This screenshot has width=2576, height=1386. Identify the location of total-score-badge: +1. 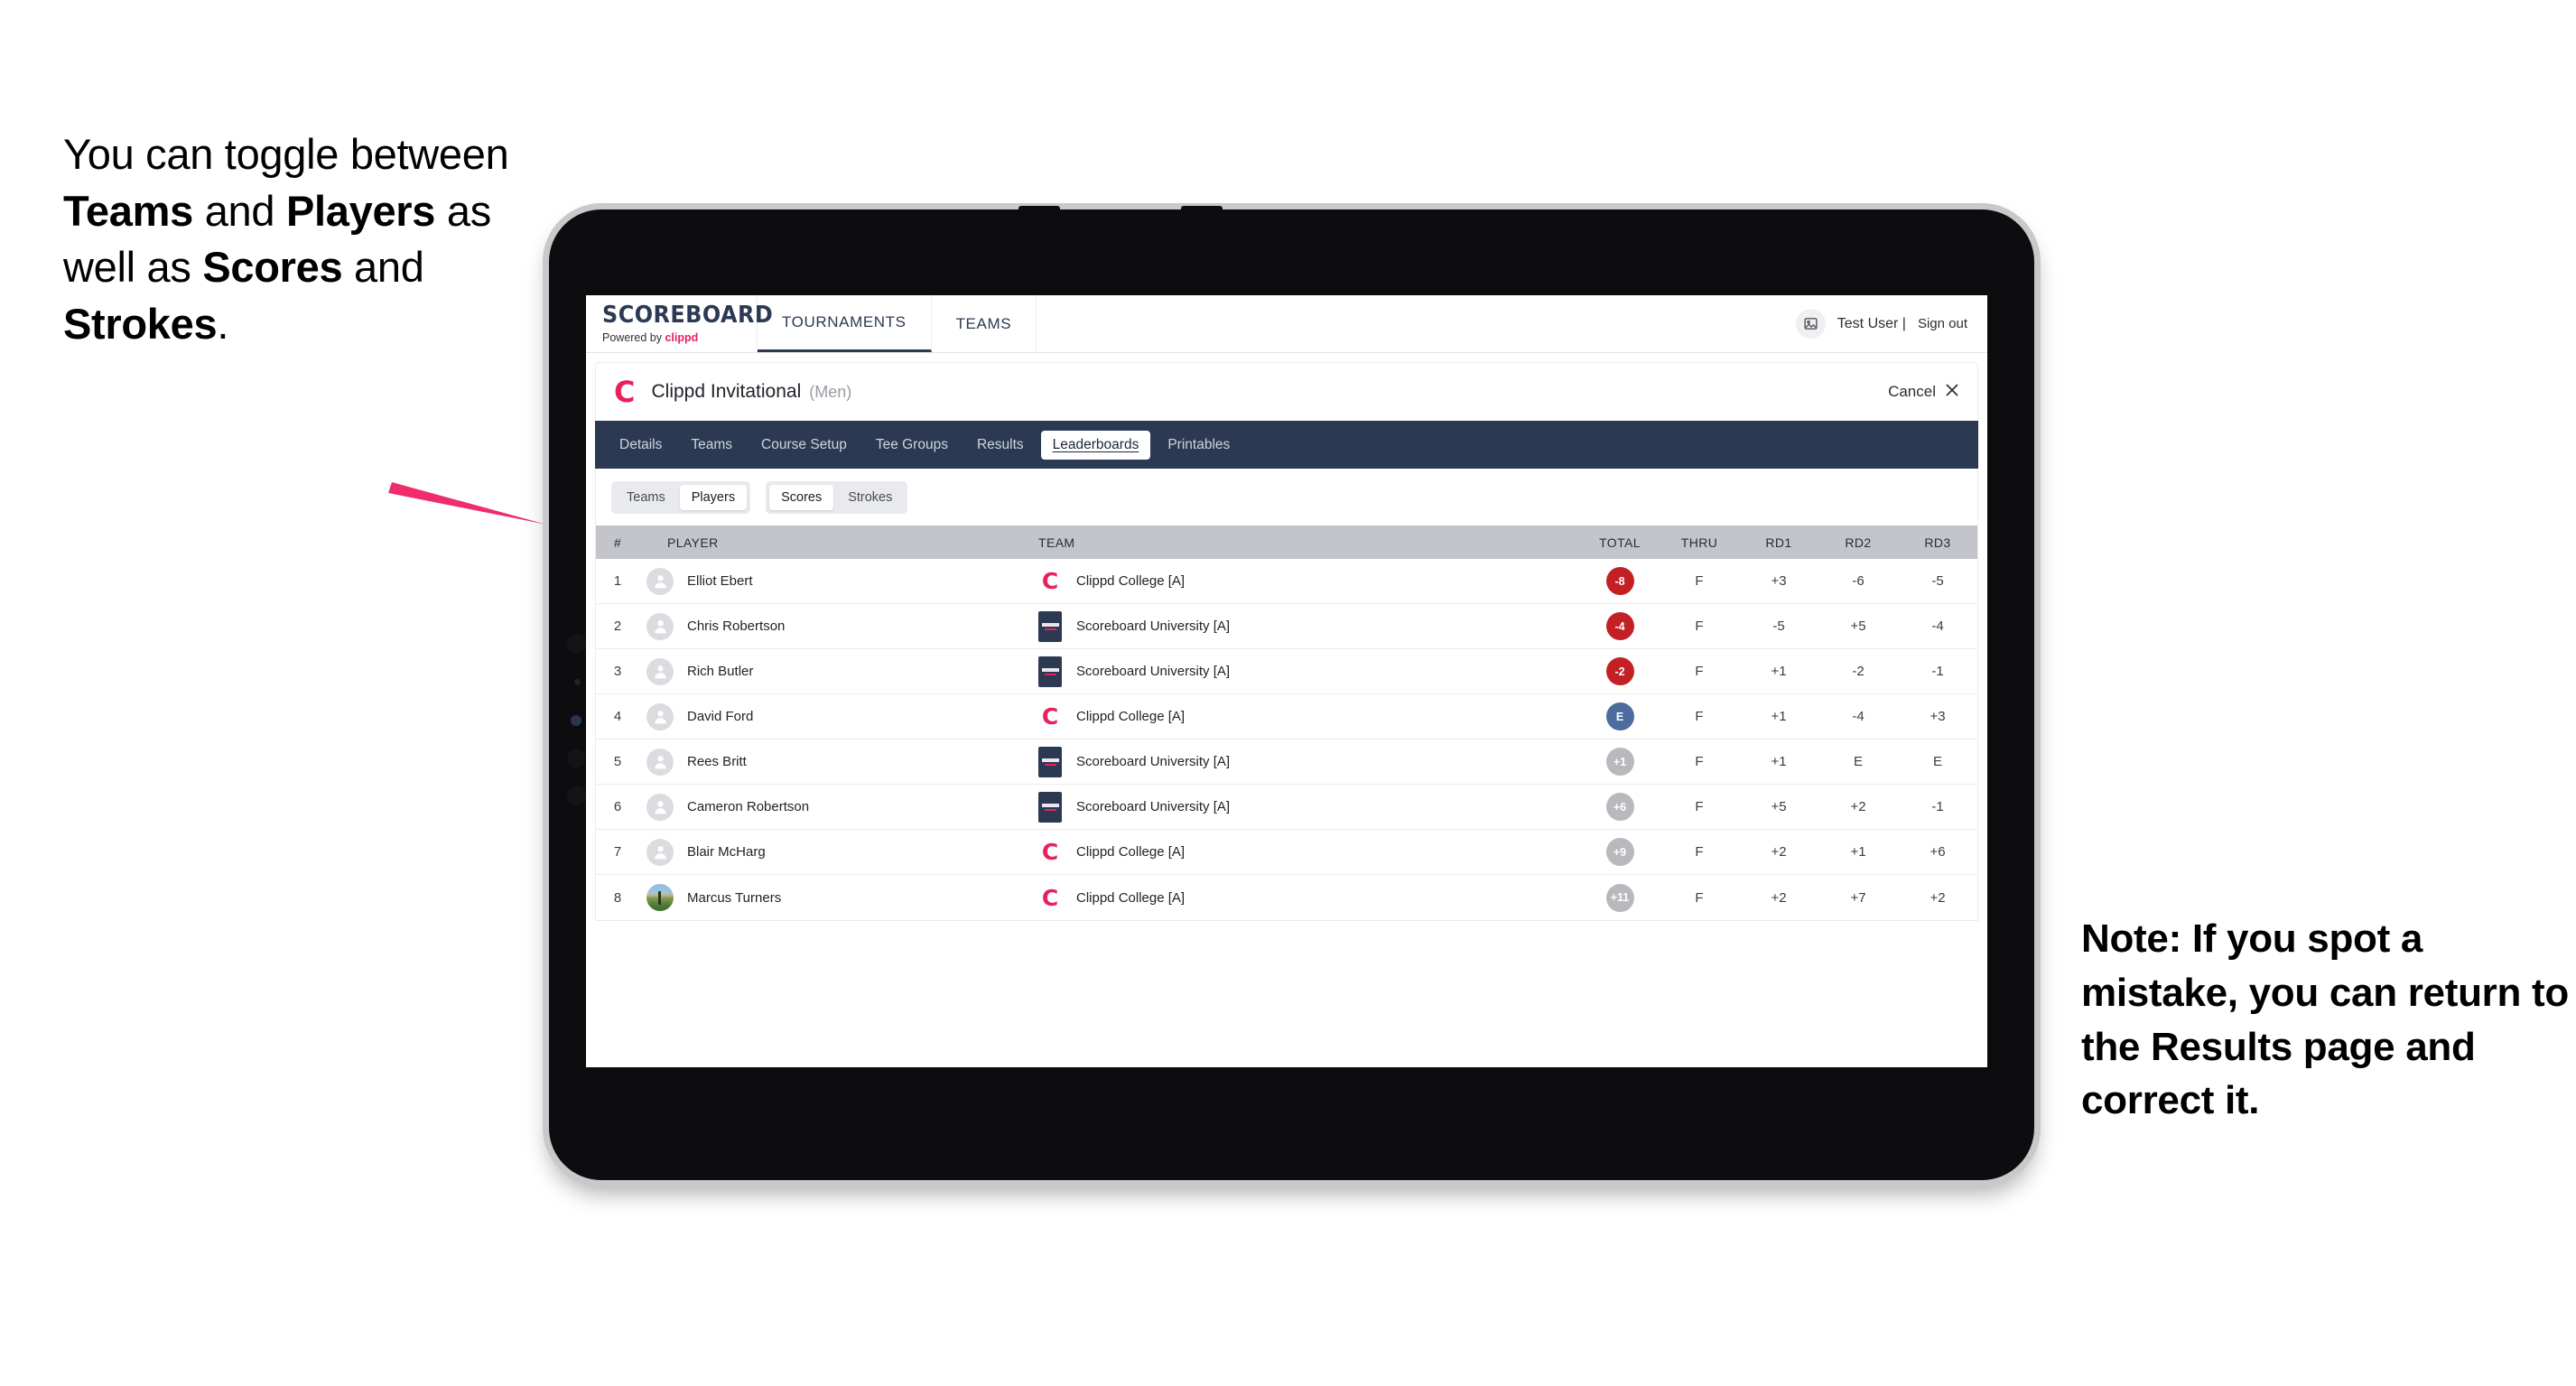
(1619, 762).